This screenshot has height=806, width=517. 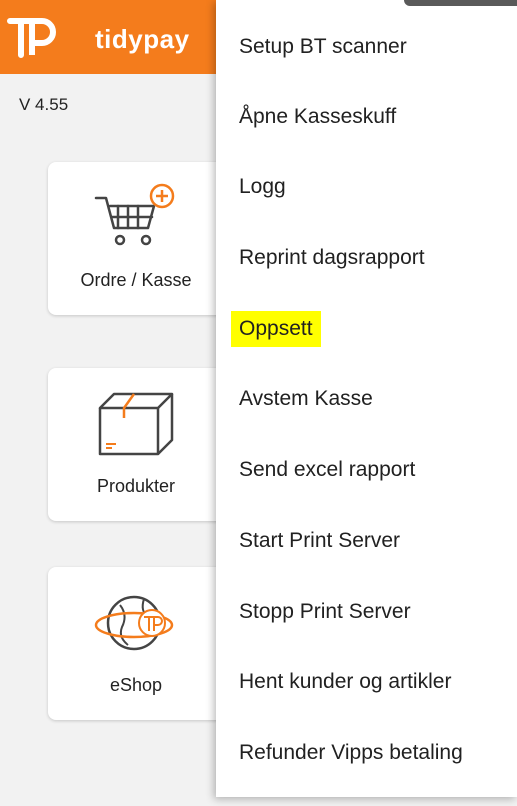 What do you see at coordinates (136, 486) in the screenshot?
I see `tile-label: Produkter` at bounding box center [136, 486].